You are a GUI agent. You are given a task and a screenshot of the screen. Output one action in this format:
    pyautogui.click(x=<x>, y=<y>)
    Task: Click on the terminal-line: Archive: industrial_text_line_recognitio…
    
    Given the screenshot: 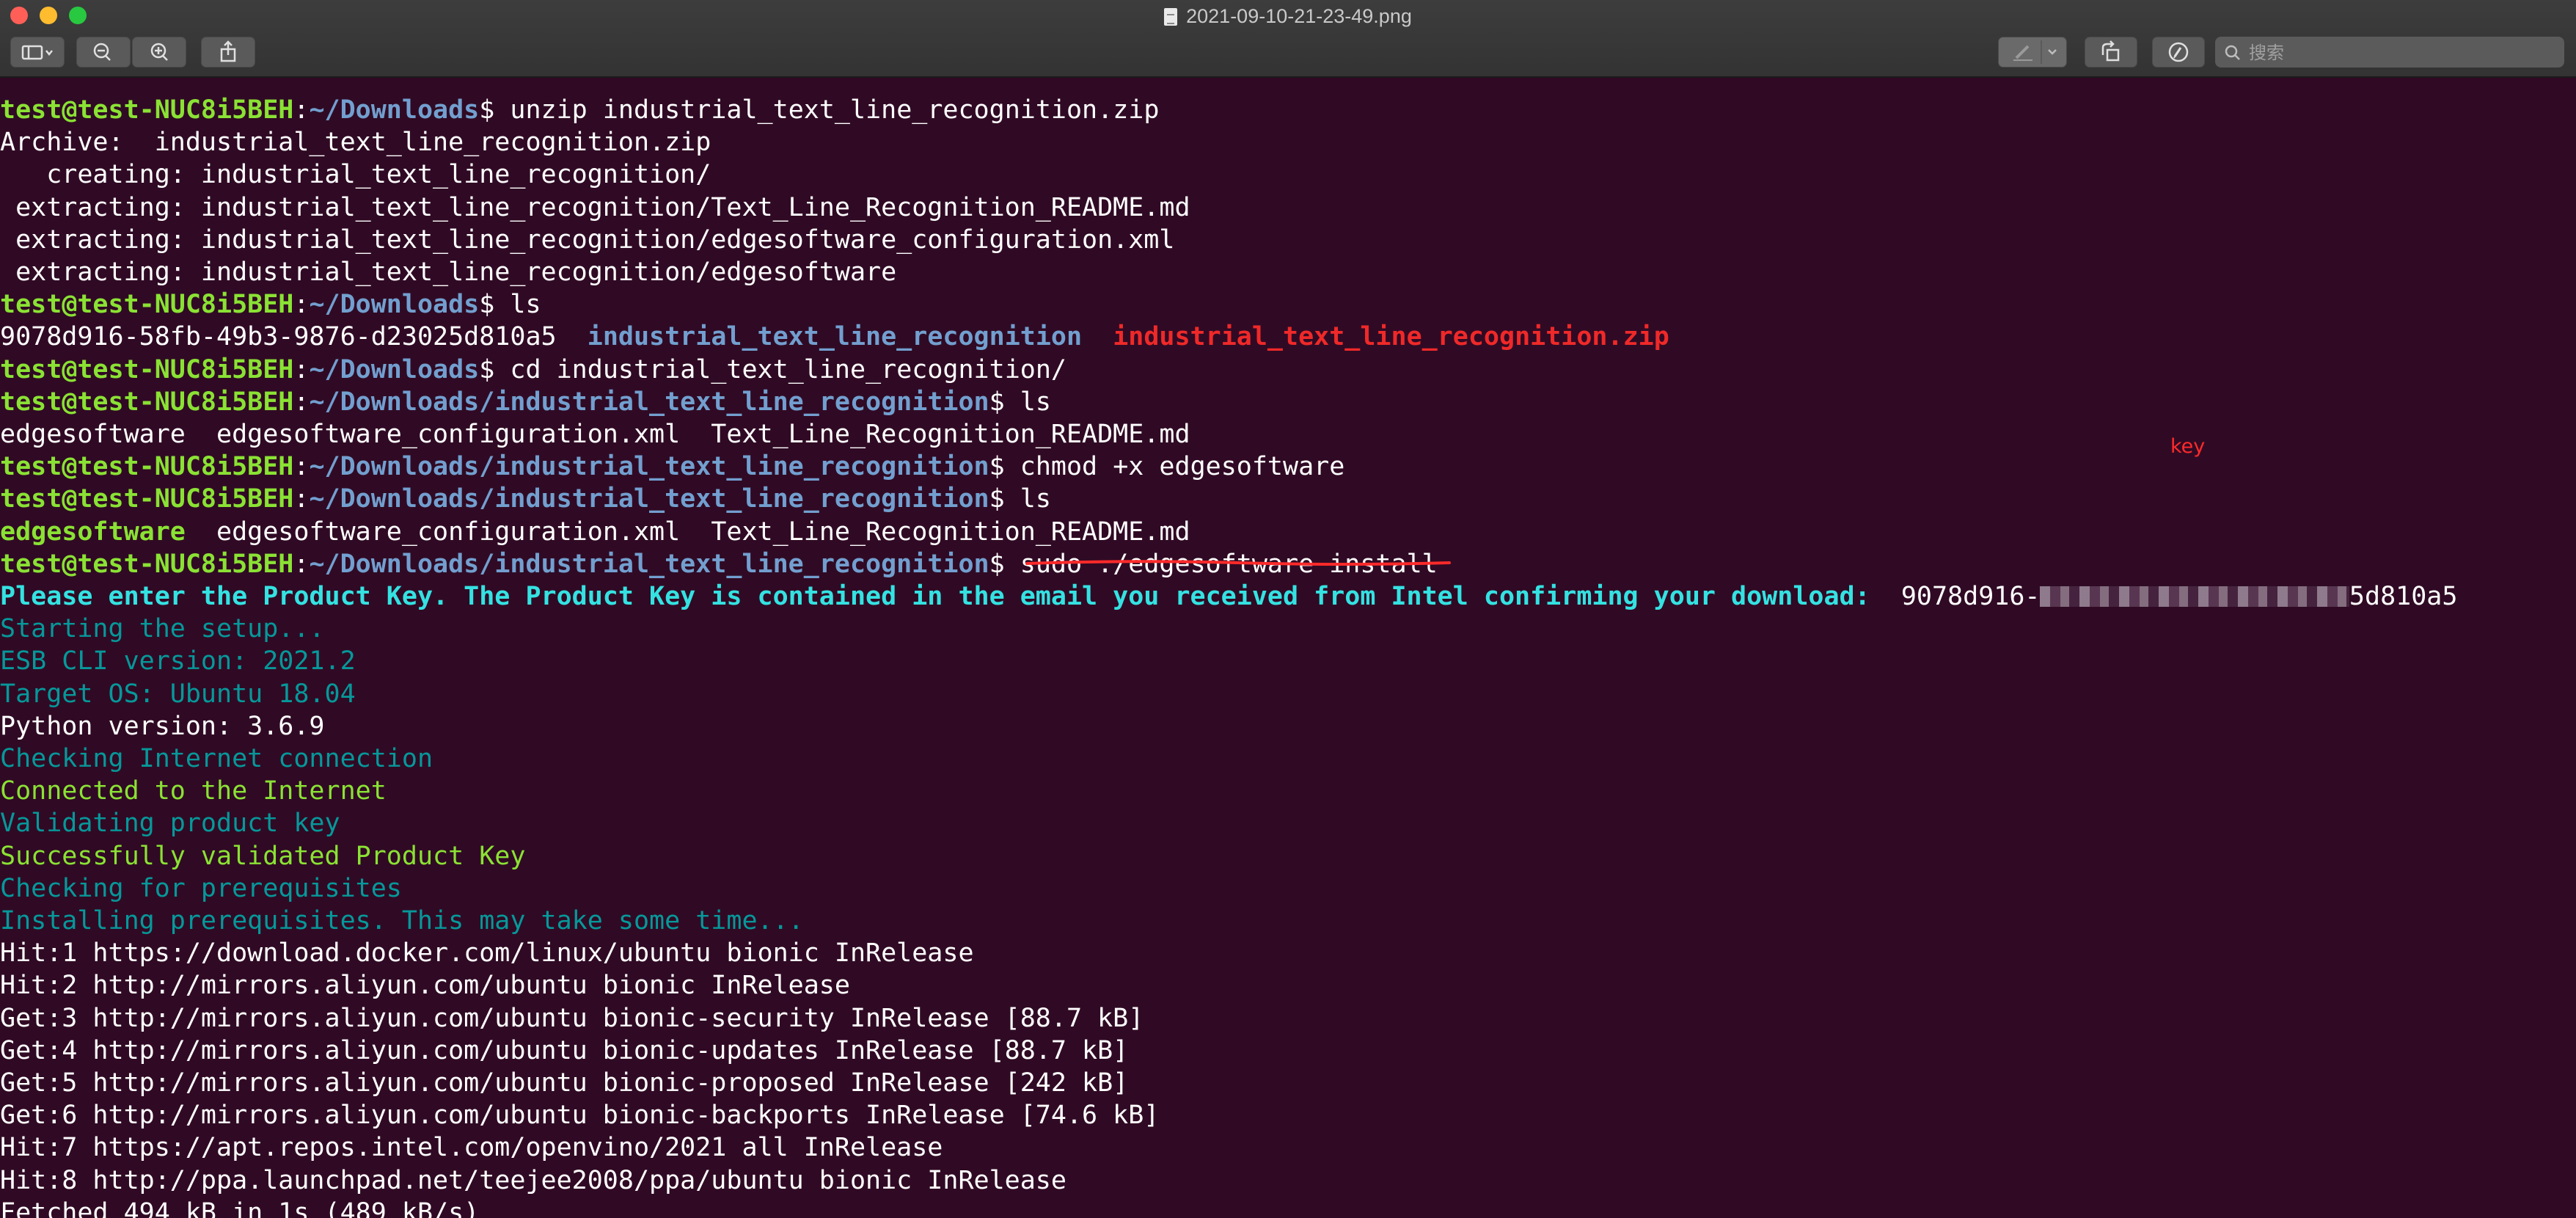 What is the action you would take?
    pyautogui.click(x=355, y=142)
    